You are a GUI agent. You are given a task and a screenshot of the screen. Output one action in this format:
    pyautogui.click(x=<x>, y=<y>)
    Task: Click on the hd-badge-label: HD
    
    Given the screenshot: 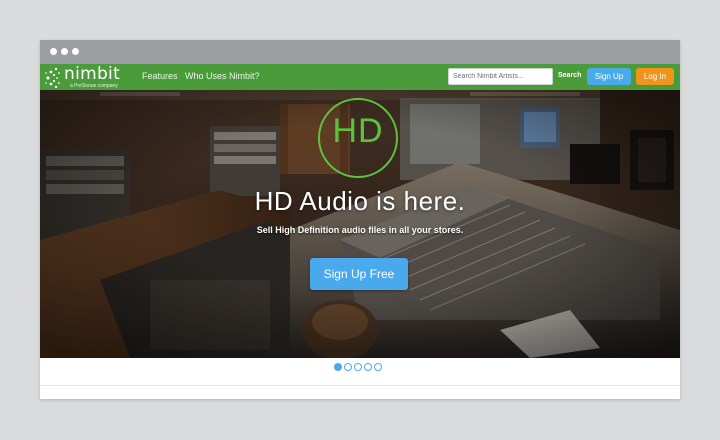 What is the action you would take?
    pyautogui.click(x=358, y=131)
    